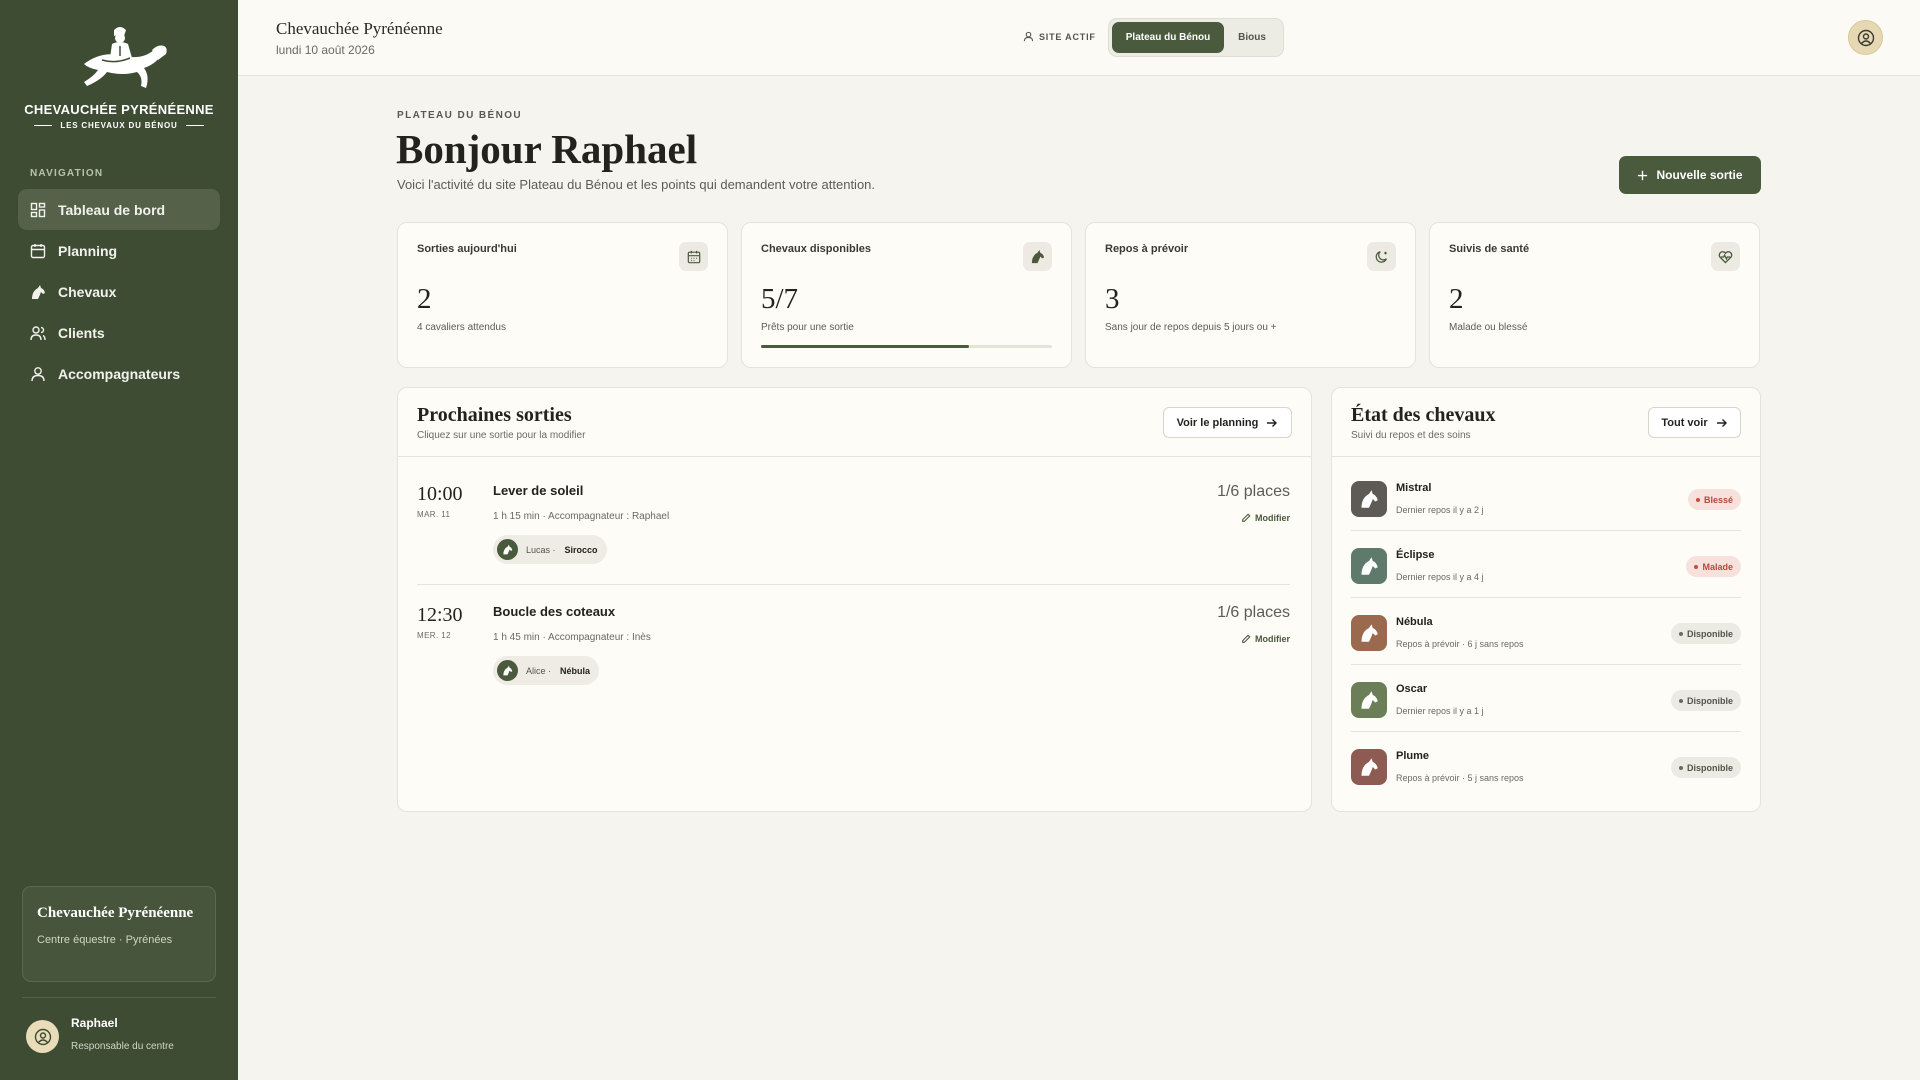  What do you see at coordinates (38, 333) in the screenshot?
I see `users-icon` at bounding box center [38, 333].